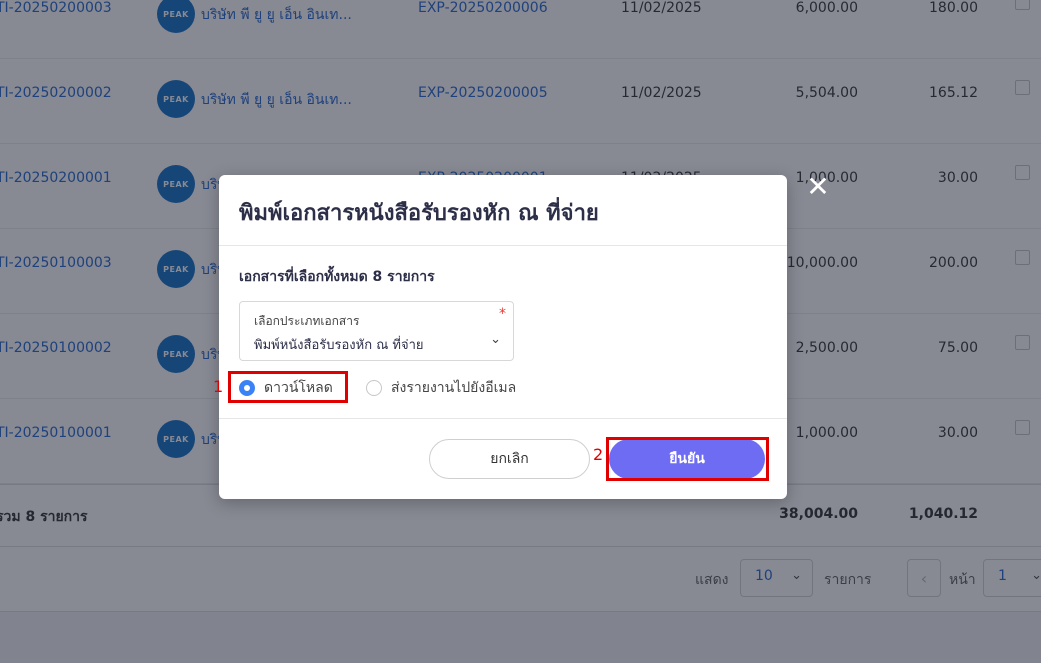  What do you see at coordinates (307, 321) in the screenshot?
I see `document-type-label: เลือกประเภทเอกสาร` at bounding box center [307, 321].